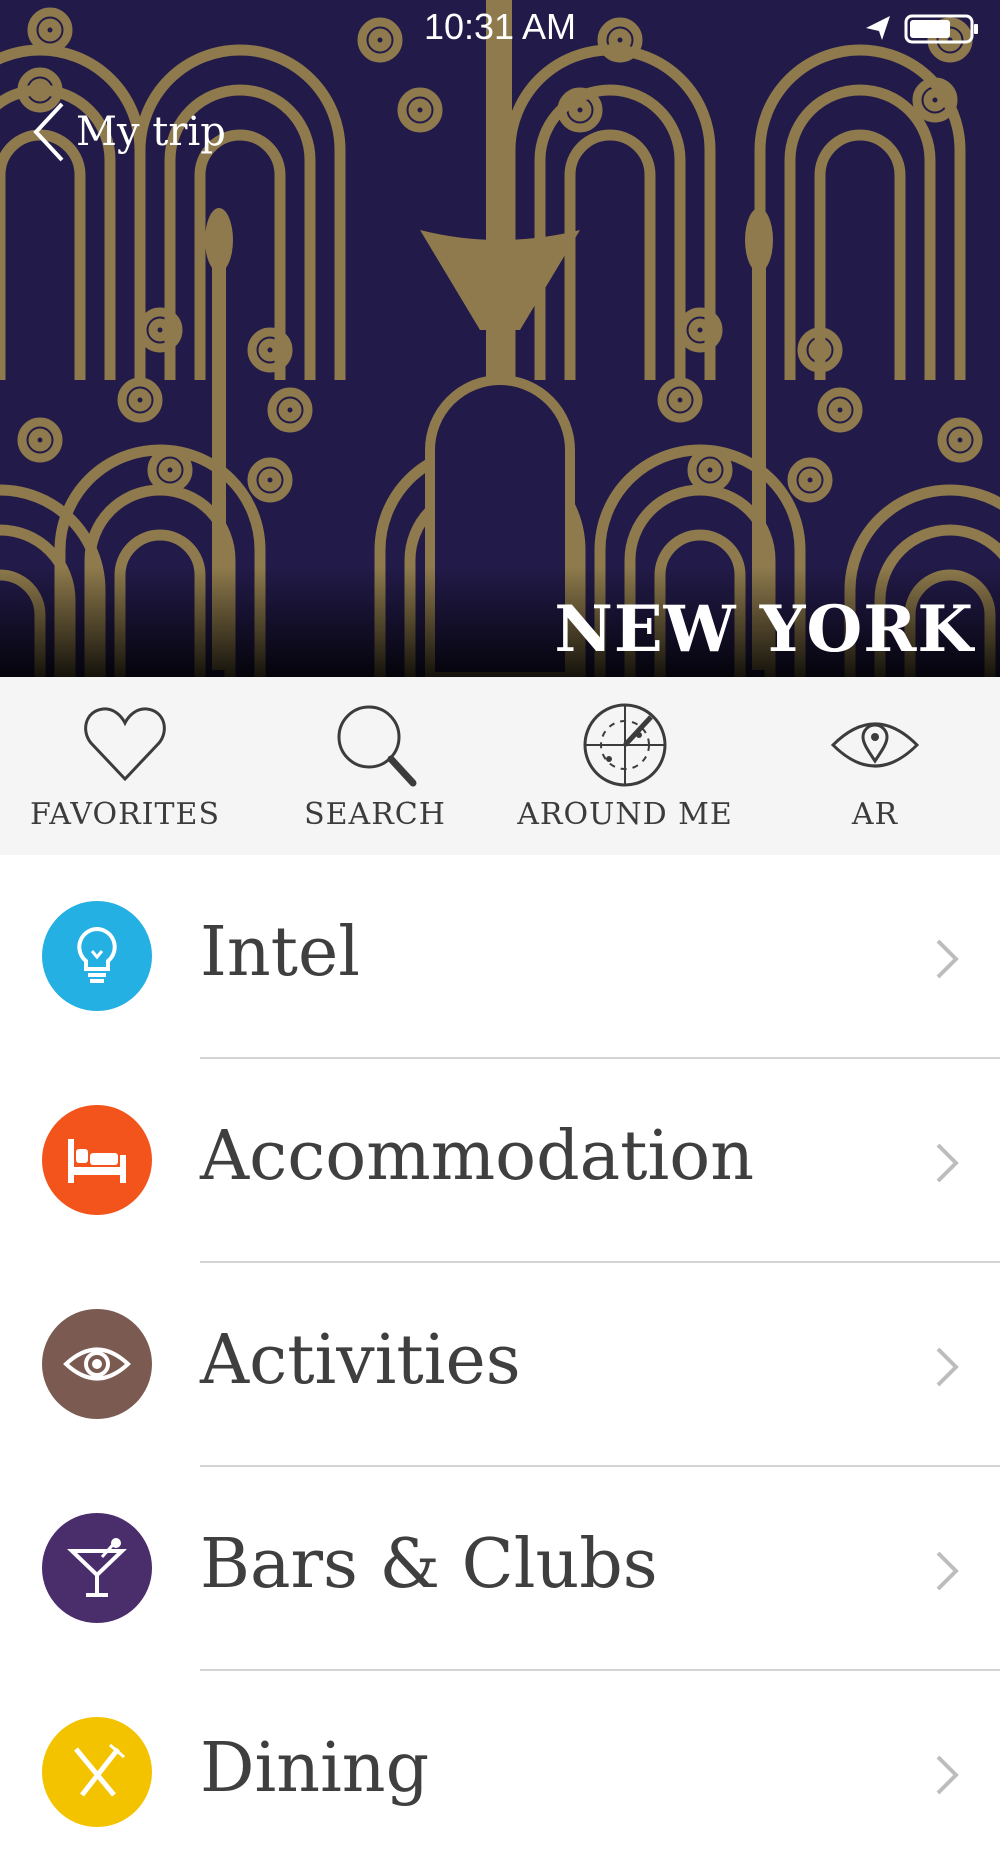  What do you see at coordinates (375, 814) in the screenshot?
I see `search-label: SEARCH` at bounding box center [375, 814].